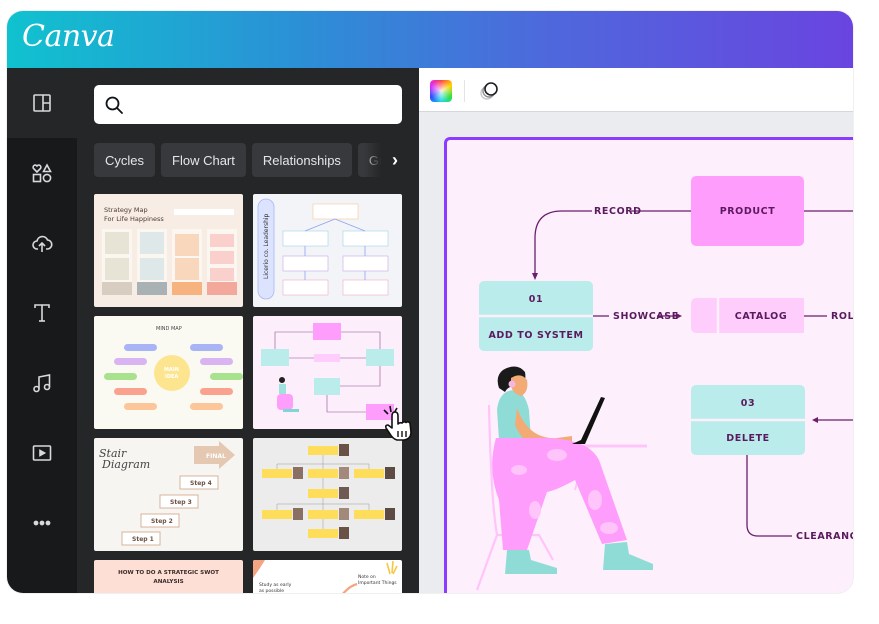  Describe the element at coordinates (216, 456) in the screenshot. I see `svg-text: FINAL` at that location.